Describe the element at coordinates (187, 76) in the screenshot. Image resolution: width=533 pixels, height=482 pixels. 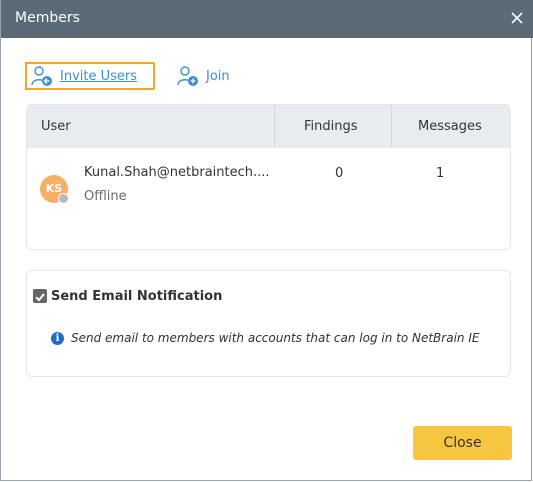
I see `join-user-icon` at that location.